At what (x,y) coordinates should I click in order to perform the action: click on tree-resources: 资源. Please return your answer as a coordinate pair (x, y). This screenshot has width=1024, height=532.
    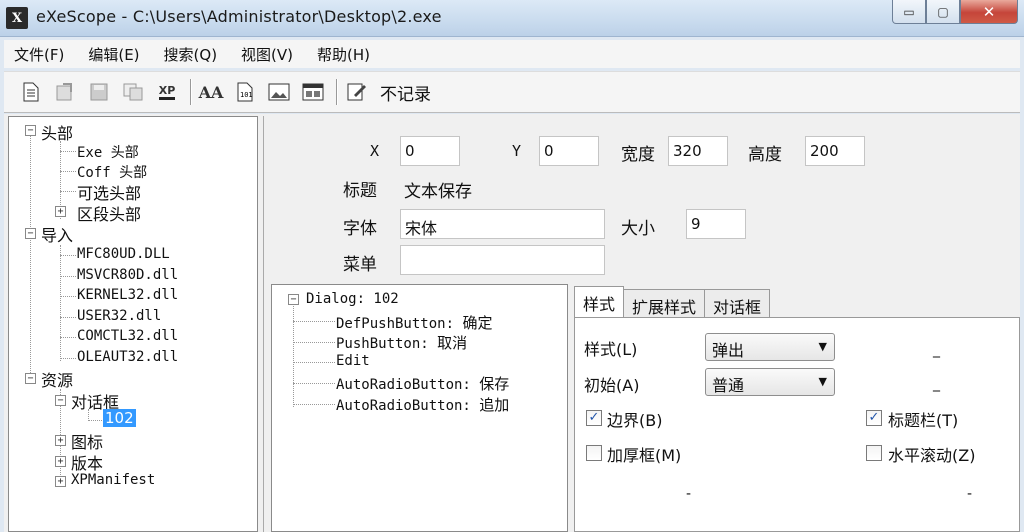
    Looking at the image, I should click on (57, 379).